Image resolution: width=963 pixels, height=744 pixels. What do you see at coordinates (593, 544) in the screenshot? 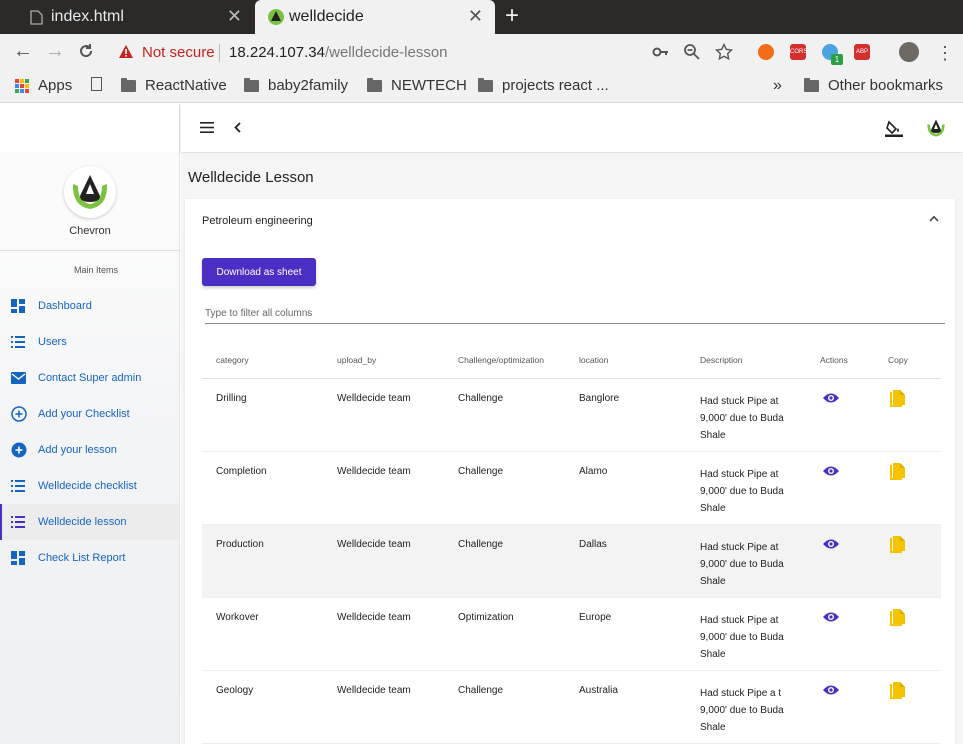
I see `cell-location: Dallas` at bounding box center [593, 544].